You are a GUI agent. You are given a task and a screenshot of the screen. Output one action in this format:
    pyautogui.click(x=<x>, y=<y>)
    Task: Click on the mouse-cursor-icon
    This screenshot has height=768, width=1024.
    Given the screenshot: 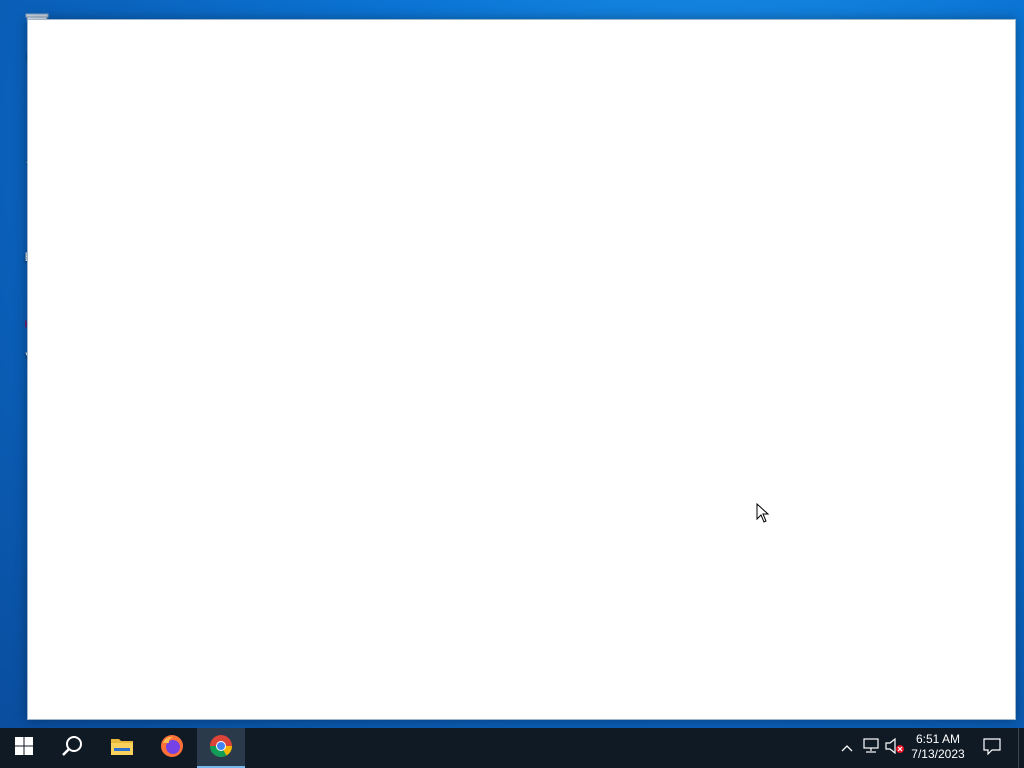 What is the action you would take?
    pyautogui.click(x=763, y=512)
    